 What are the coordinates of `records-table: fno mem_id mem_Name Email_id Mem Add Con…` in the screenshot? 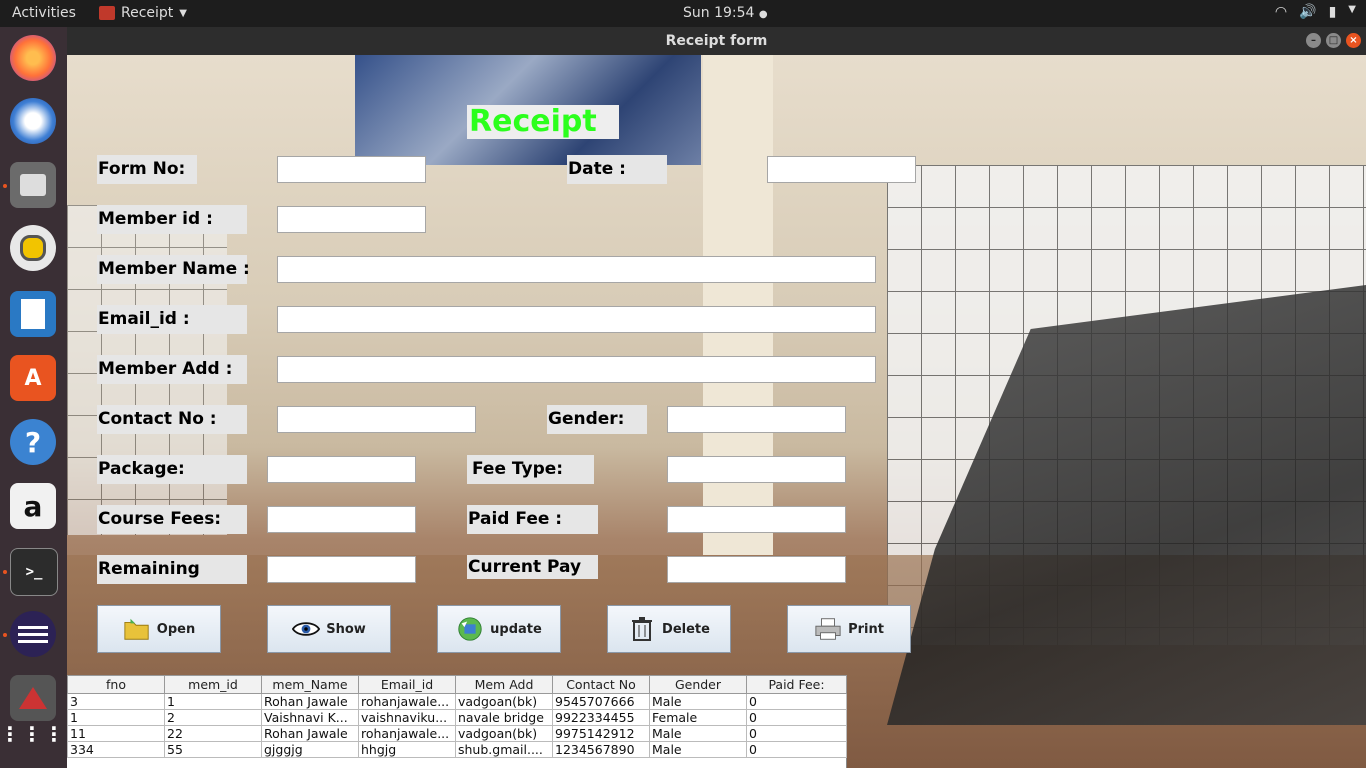 It's located at (457, 721).